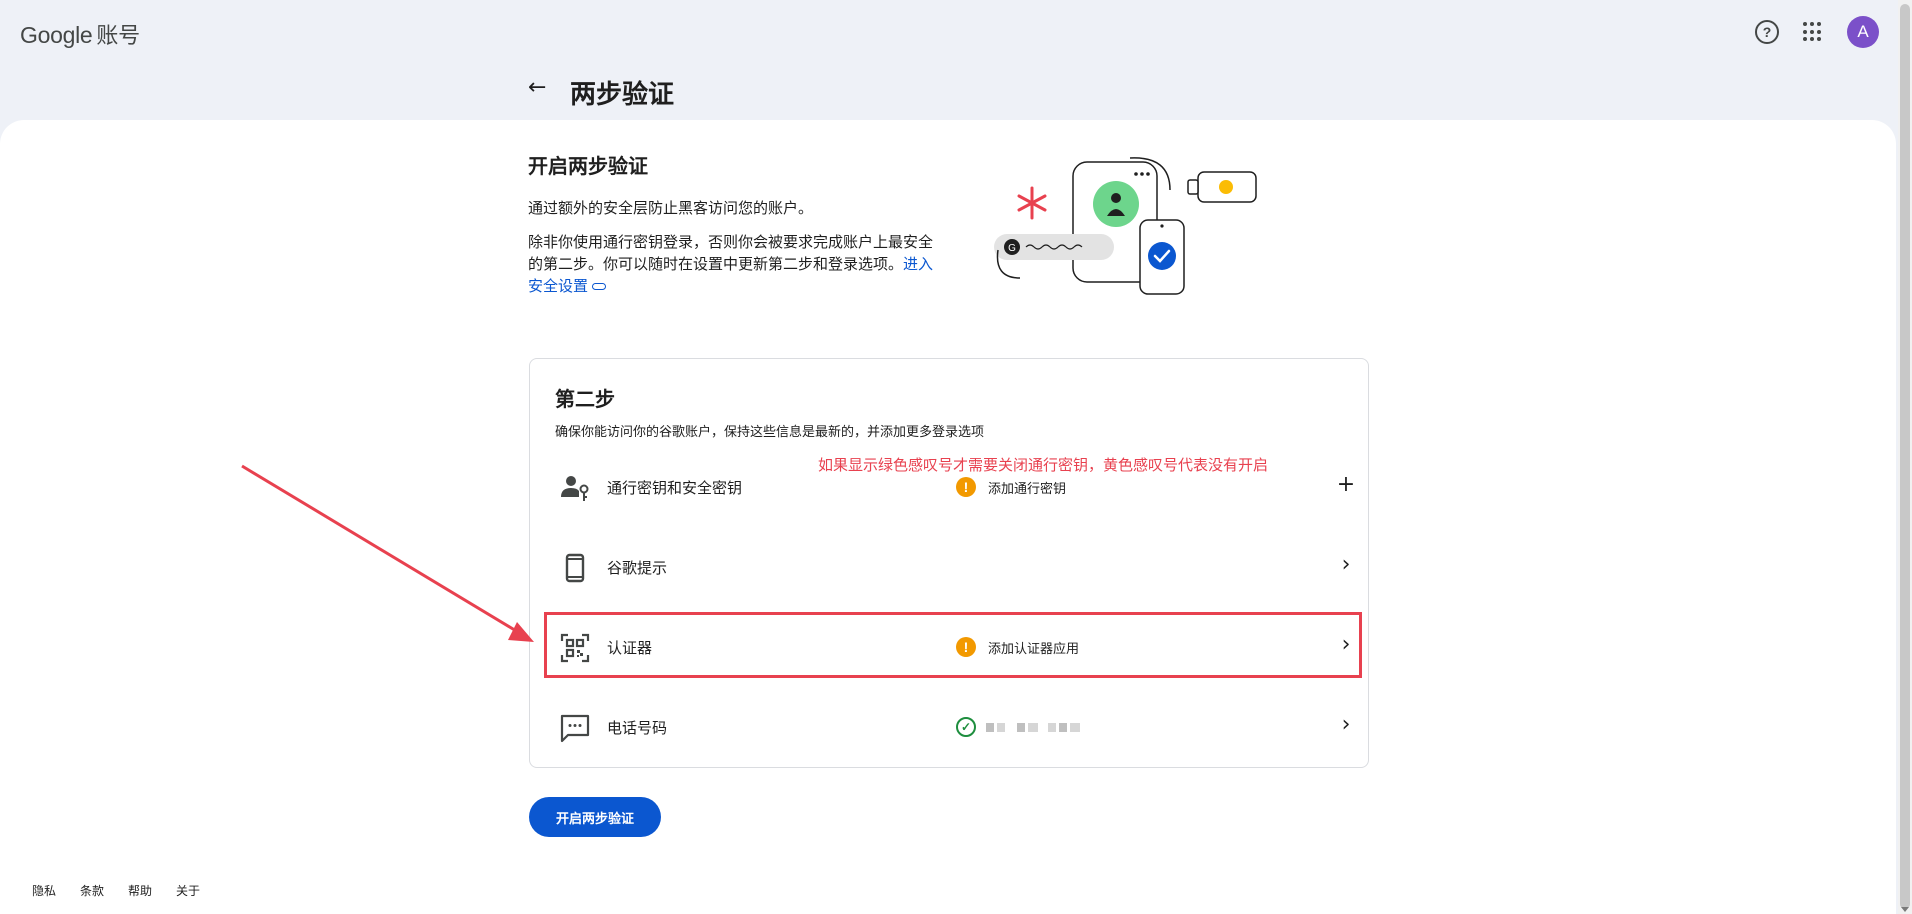  What do you see at coordinates (637, 568) in the screenshot?
I see `row-label: 谷歌提示` at bounding box center [637, 568].